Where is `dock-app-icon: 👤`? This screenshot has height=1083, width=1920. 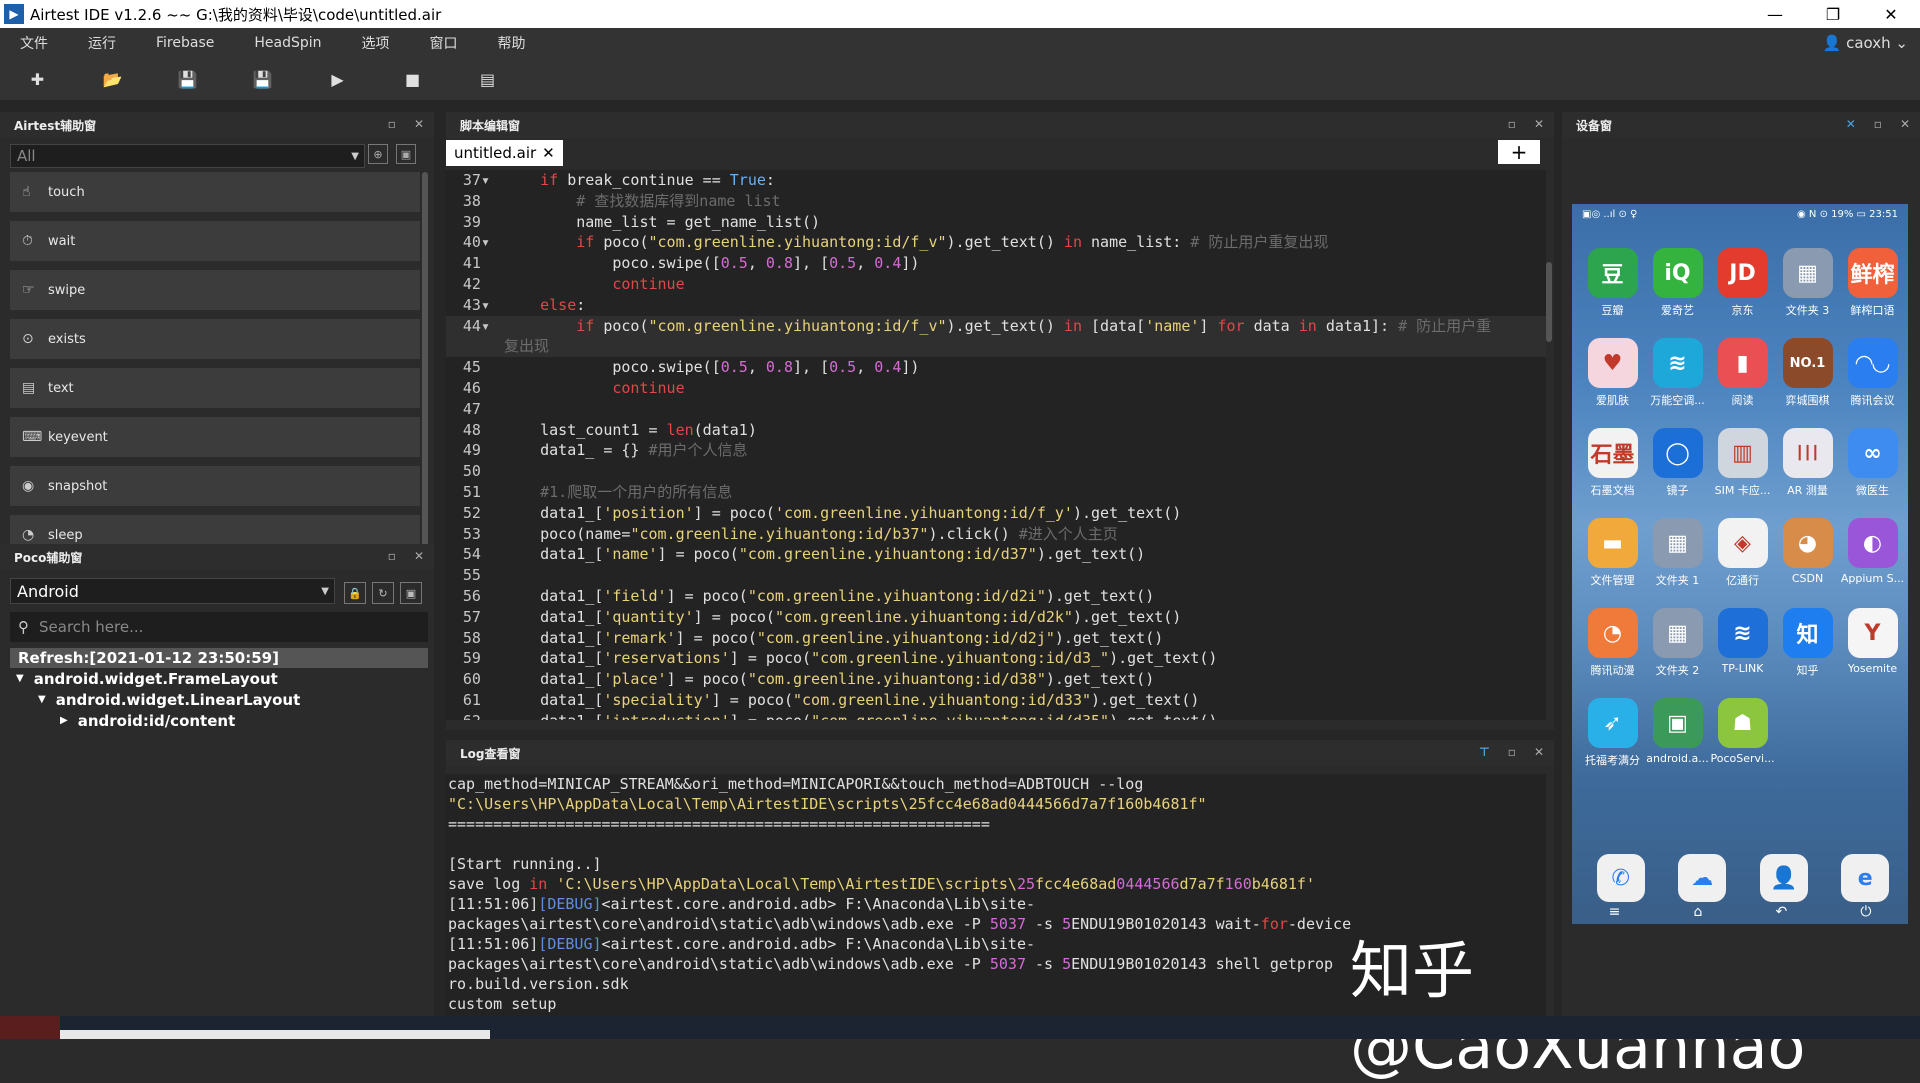 dock-app-icon: 👤 is located at coordinates (1783, 878).